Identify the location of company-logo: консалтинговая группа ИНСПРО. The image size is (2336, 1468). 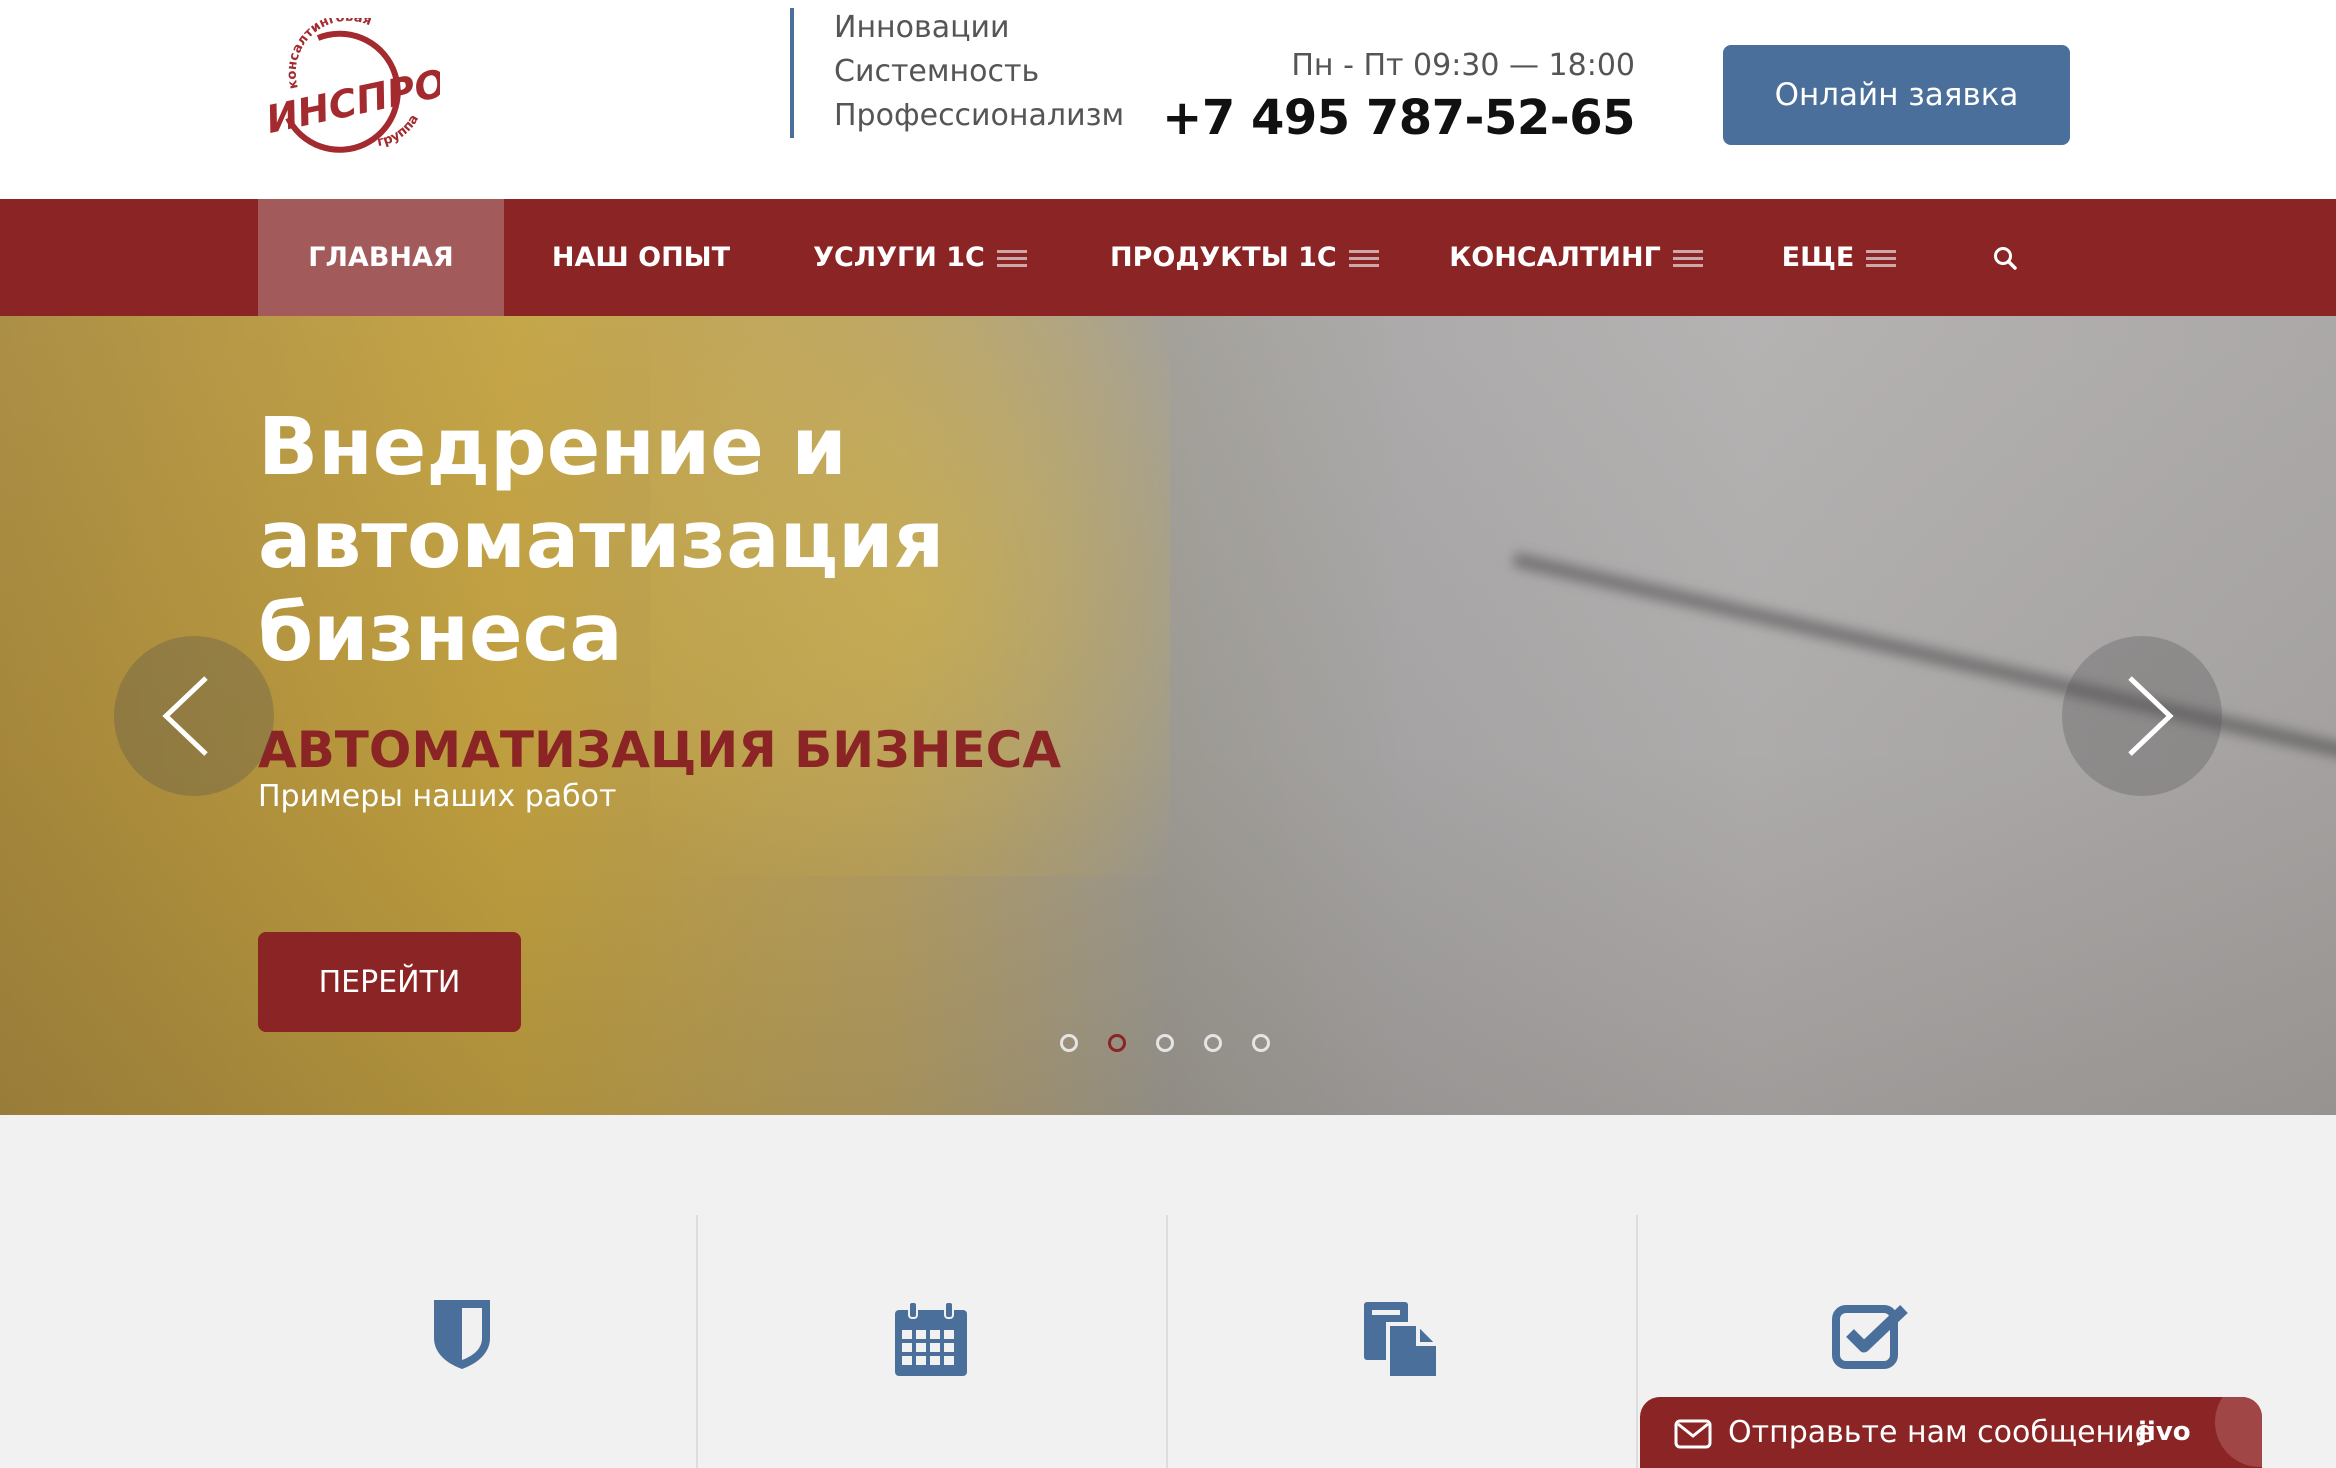
(354, 90).